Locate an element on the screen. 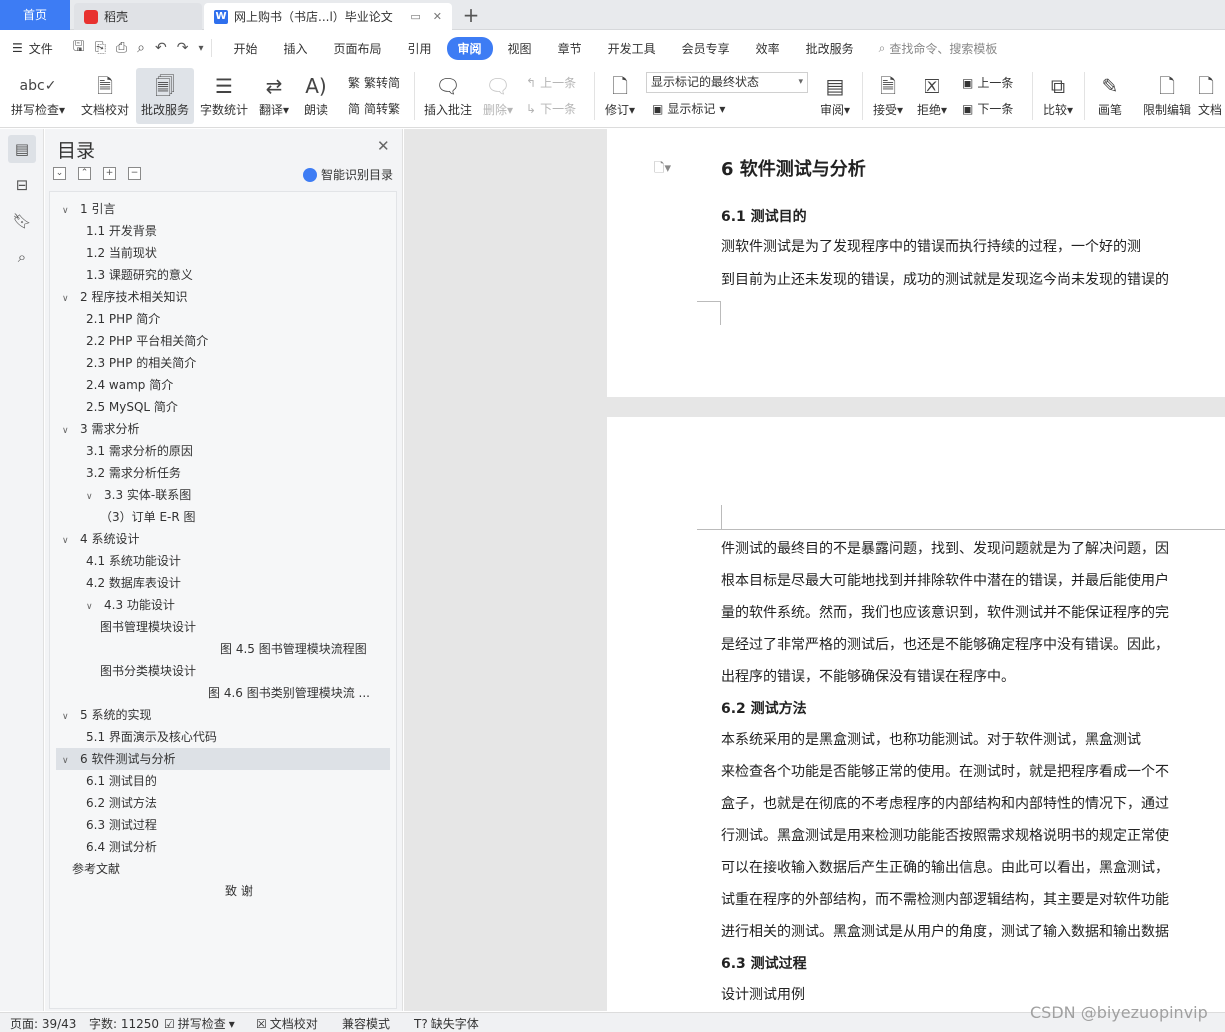 Image resolution: width=1225 pixels, height=1032 pixels. bookmark-icon: 🔖︎ is located at coordinates (22, 221).